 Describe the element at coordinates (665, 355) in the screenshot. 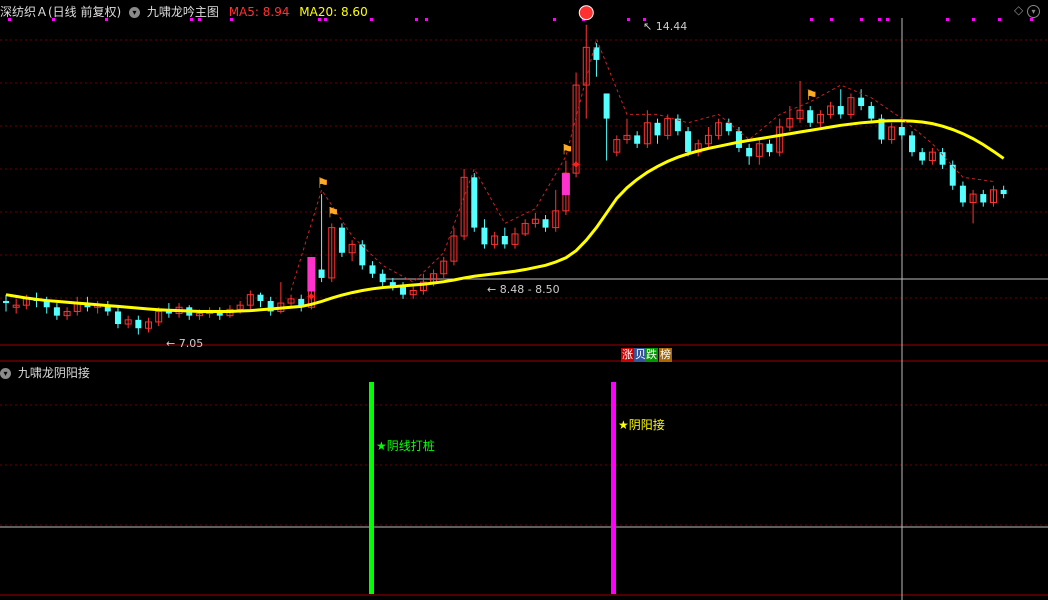

I see `badge-bang: 榜` at that location.